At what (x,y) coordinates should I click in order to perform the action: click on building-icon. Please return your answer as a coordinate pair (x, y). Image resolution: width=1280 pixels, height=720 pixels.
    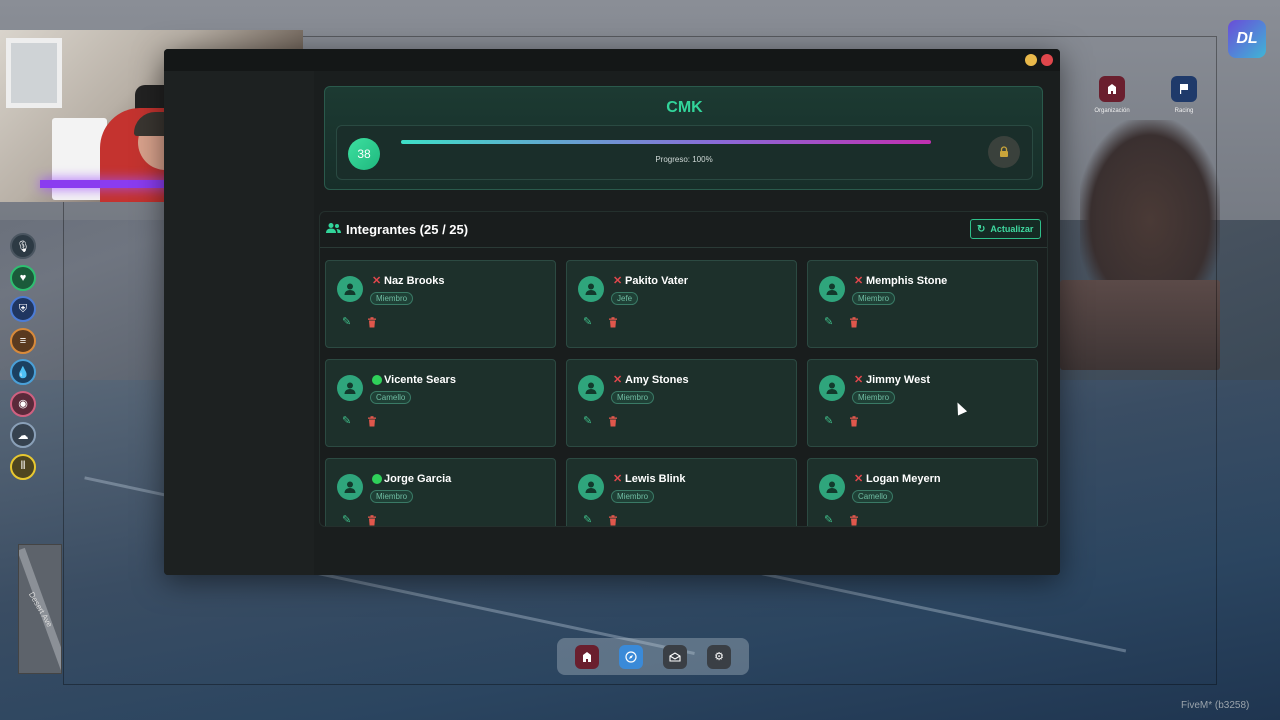
    Looking at the image, I should click on (587, 656).